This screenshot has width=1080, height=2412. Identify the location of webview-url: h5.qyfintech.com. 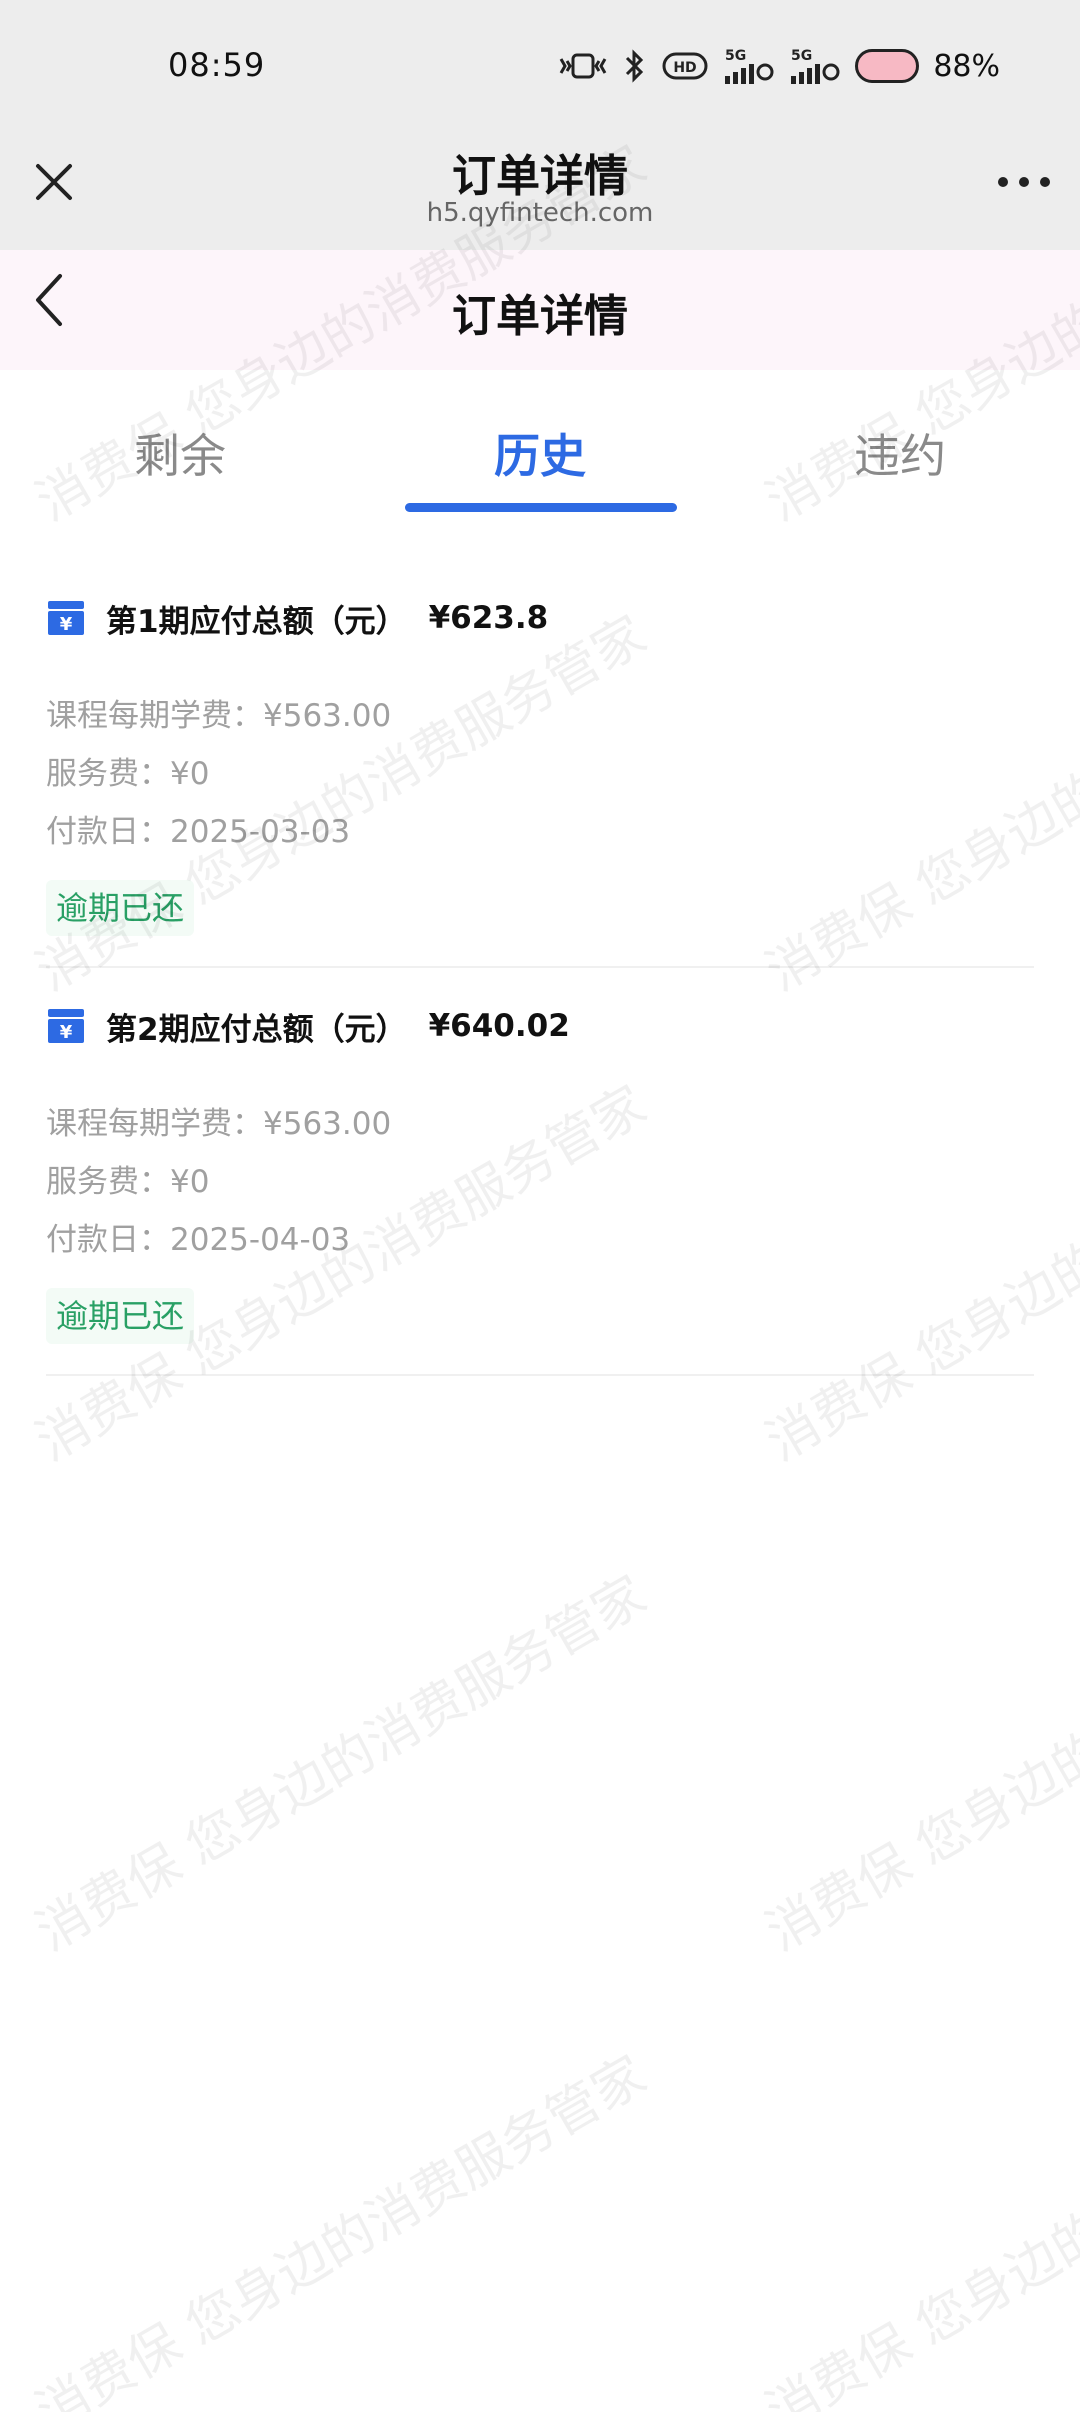
(540, 213).